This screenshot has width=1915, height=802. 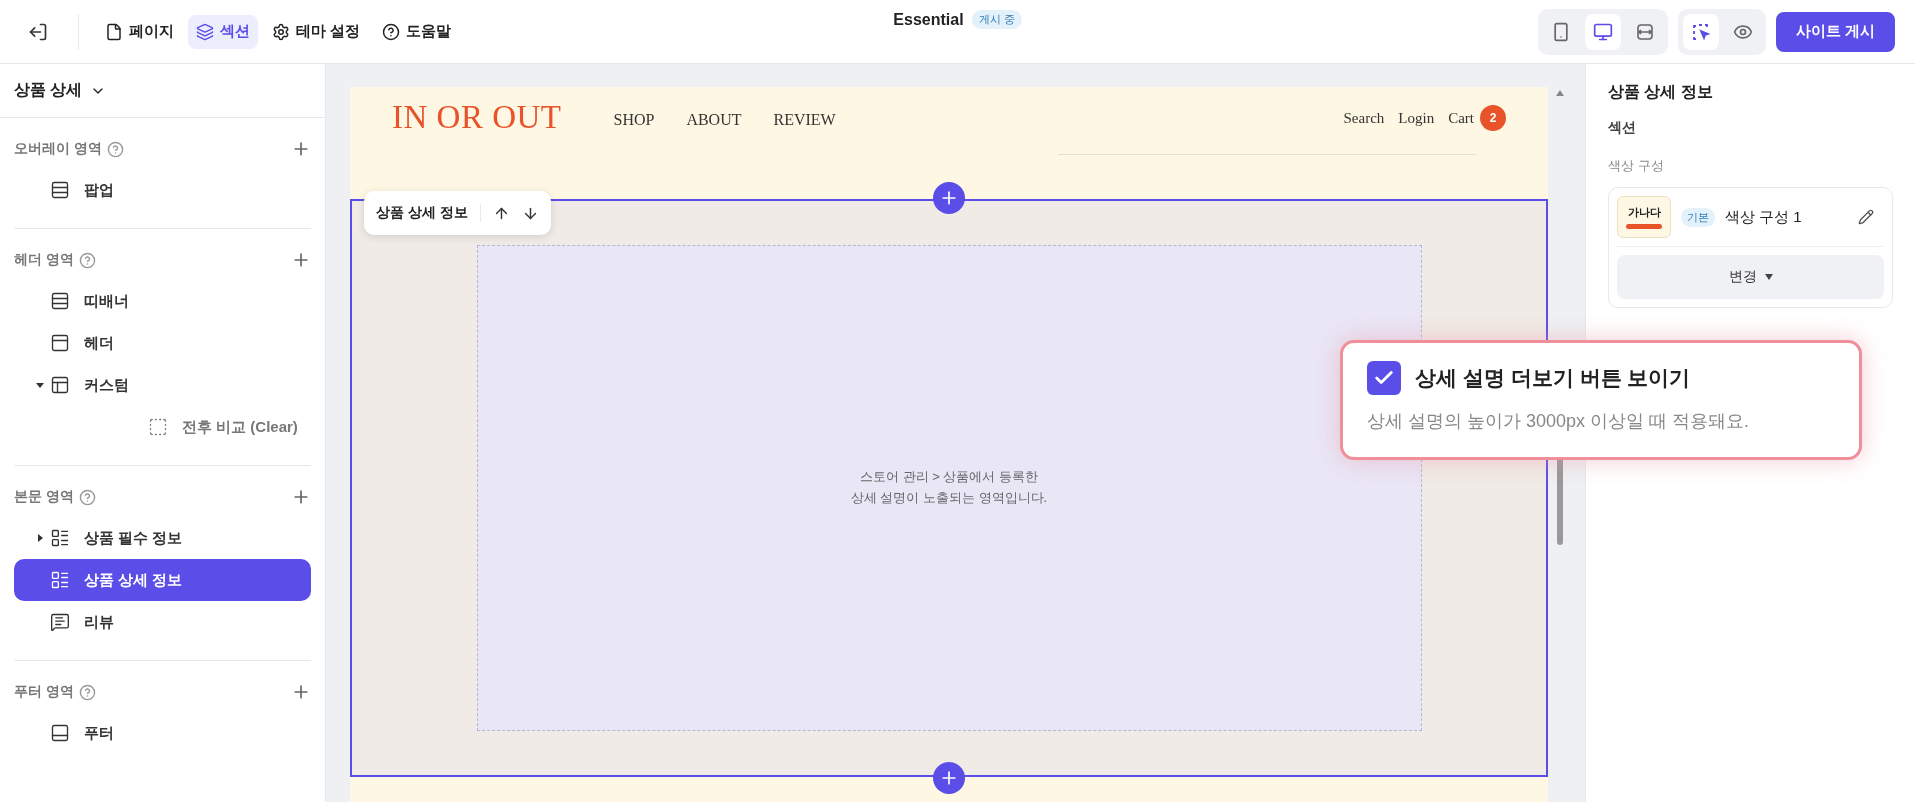 What do you see at coordinates (1461, 118) in the screenshot?
I see `header-link: Cart` at bounding box center [1461, 118].